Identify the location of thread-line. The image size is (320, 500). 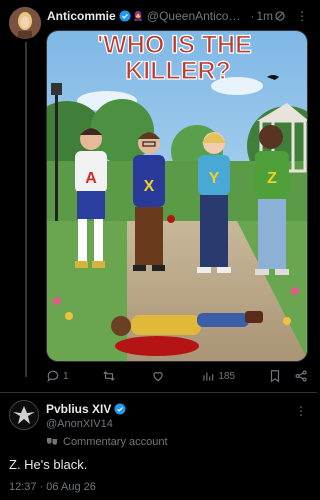
(26, 209).